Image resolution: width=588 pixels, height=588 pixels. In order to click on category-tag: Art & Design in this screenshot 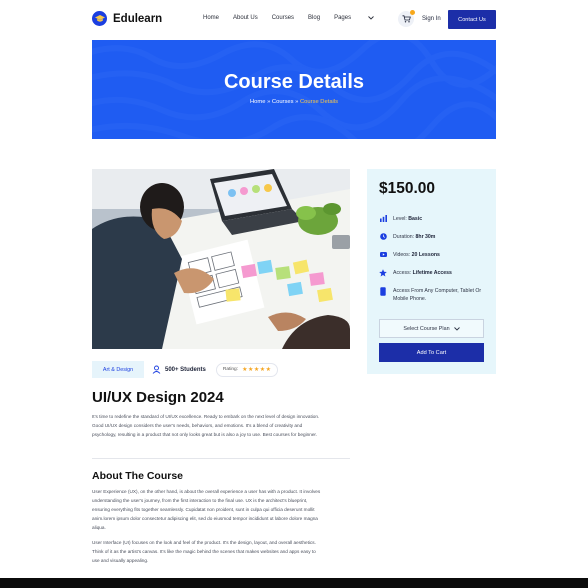, I will do `click(118, 369)`.